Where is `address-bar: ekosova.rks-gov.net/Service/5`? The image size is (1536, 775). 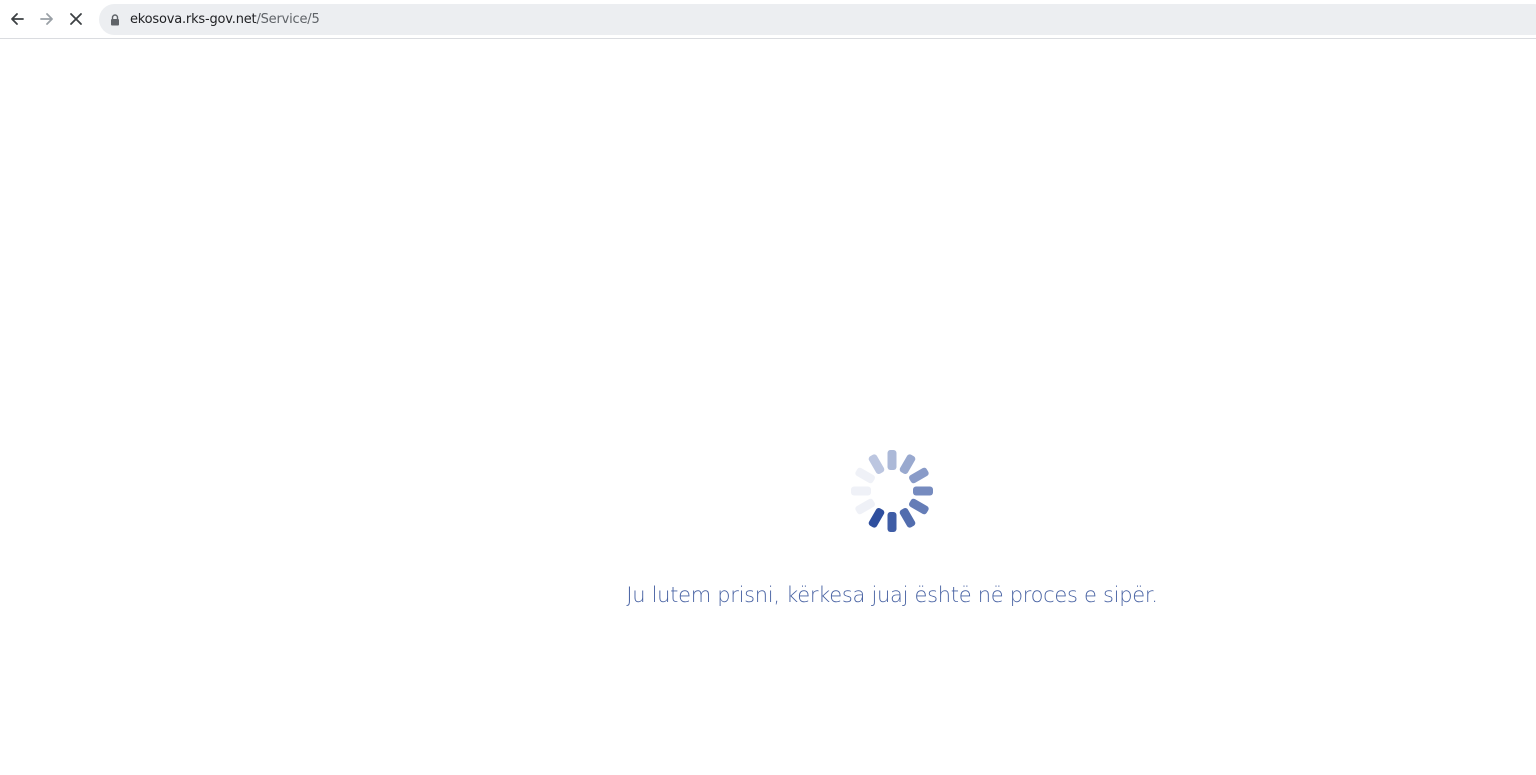
address-bar: ekosova.rks-gov.net/Service/5 is located at coordinates (817, 19).